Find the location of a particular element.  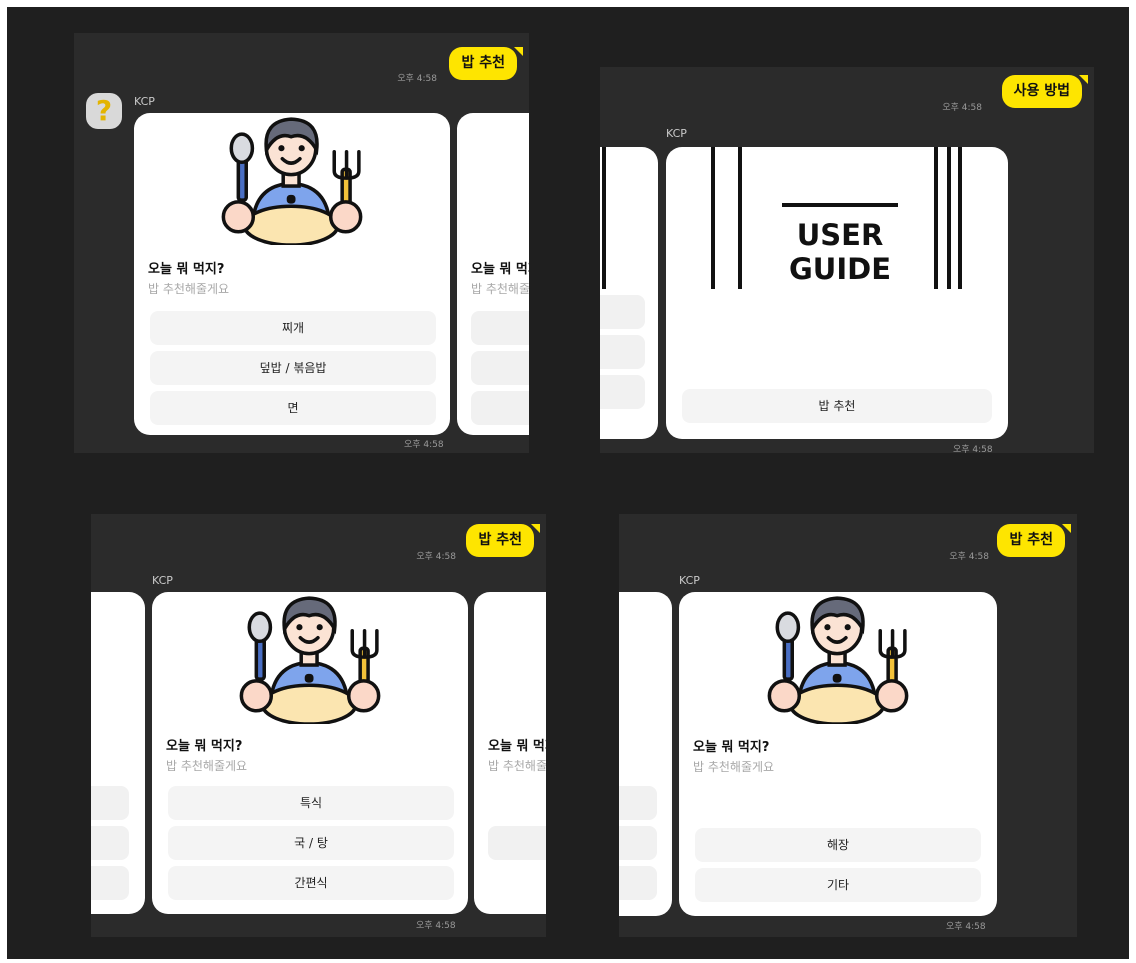

option-button: 특식 is located at coordinates (311, 803).